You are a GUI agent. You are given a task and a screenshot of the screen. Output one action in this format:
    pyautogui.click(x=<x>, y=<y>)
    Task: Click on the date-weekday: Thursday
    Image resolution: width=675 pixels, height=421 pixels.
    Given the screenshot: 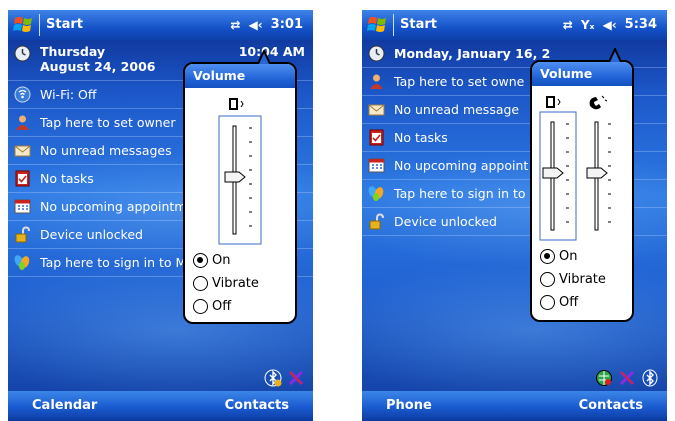 What is the action you would take?
    pyautogui.click(x=73, y=51)
    